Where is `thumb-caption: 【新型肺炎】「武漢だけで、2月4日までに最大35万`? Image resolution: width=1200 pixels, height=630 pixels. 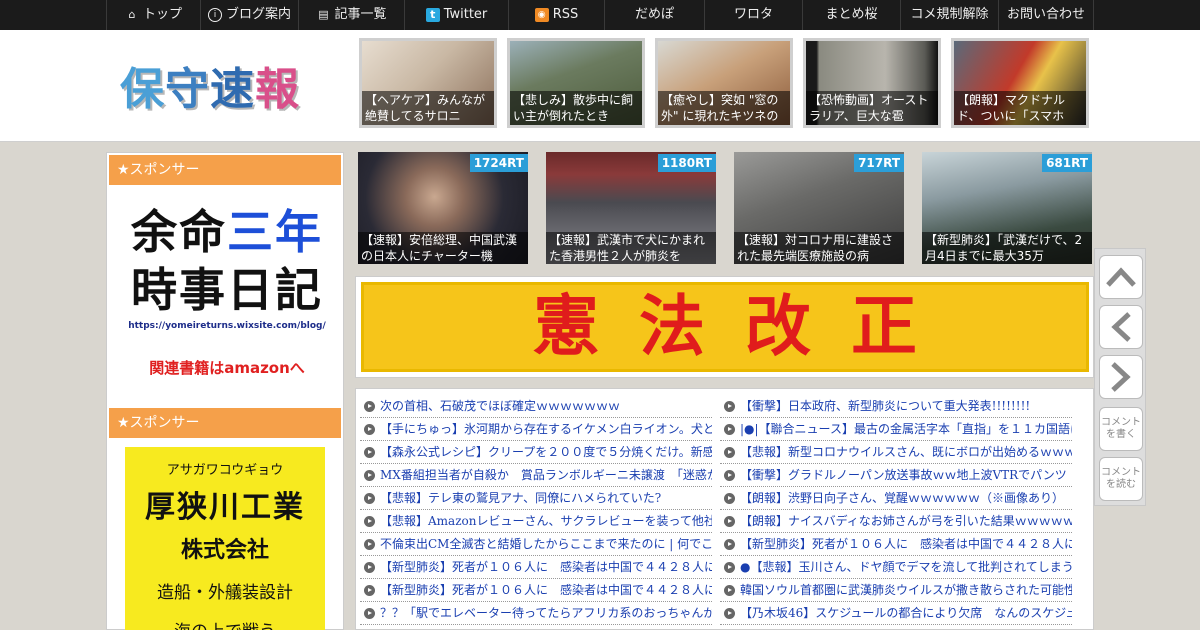
thumb-caption: 【新型肺炎】「武漢だけで、2月4日までに最大35万 is located at coordinates (1007, 248).